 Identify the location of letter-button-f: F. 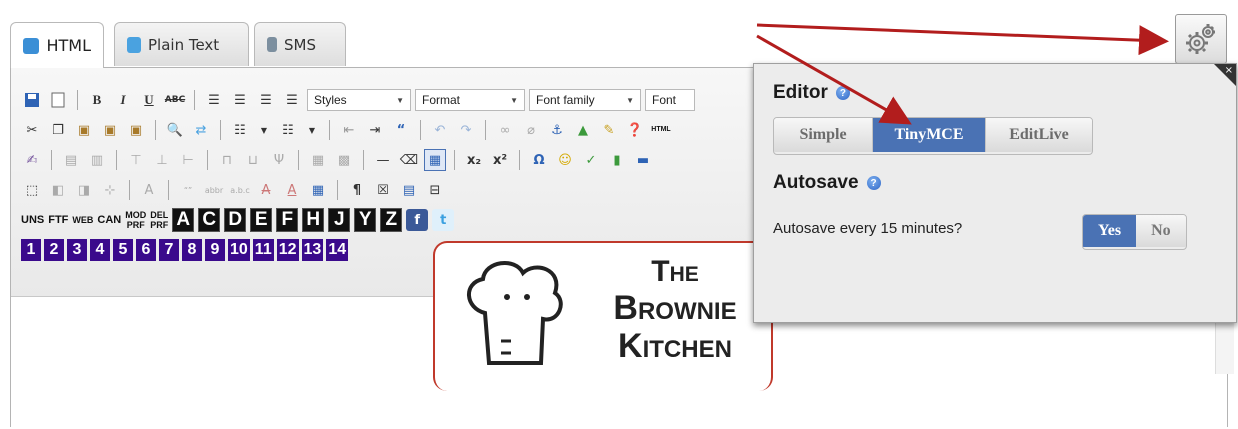
(287, 220).